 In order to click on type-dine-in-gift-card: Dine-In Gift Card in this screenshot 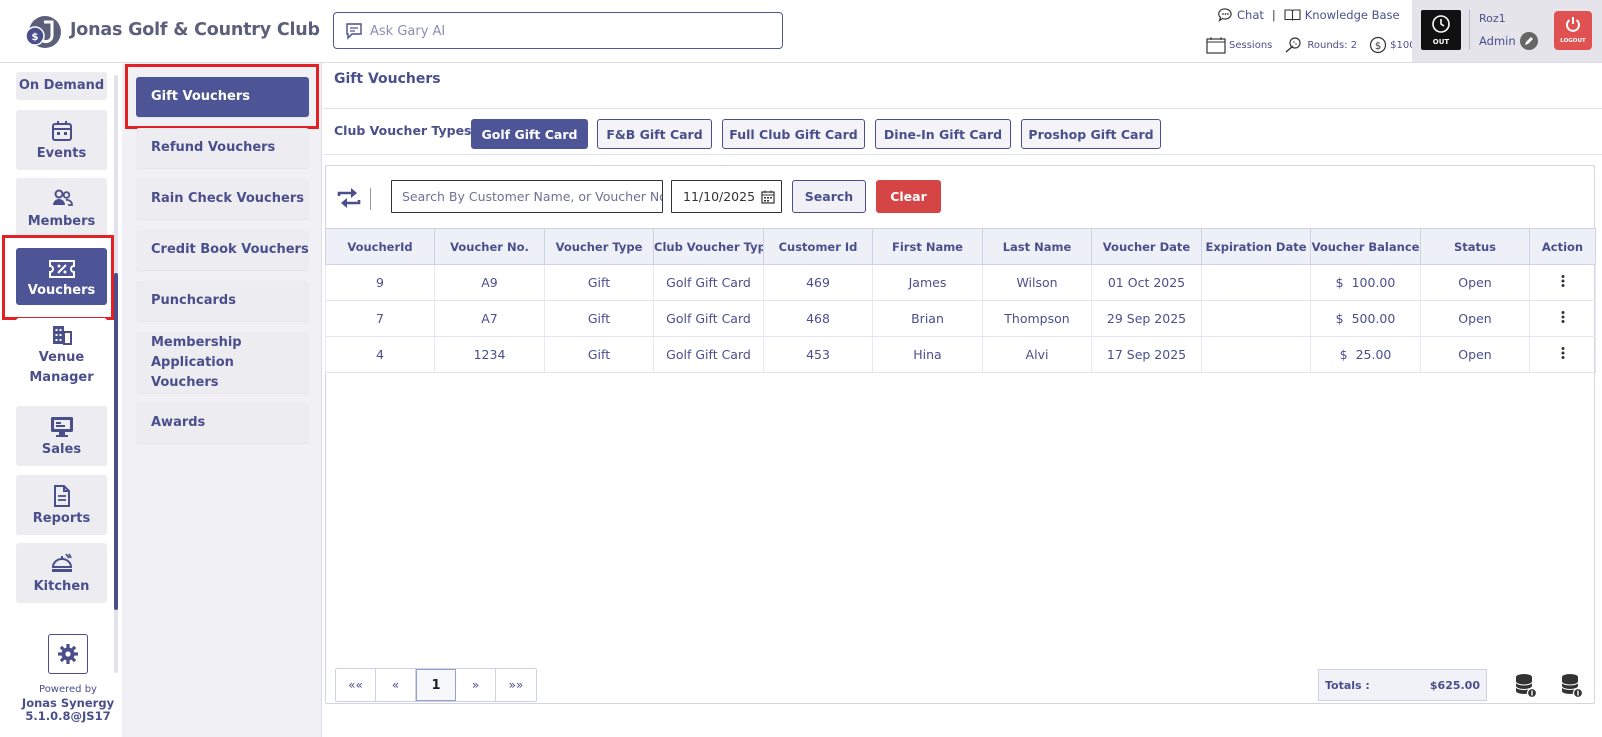, I will do `click(943, 134)`.